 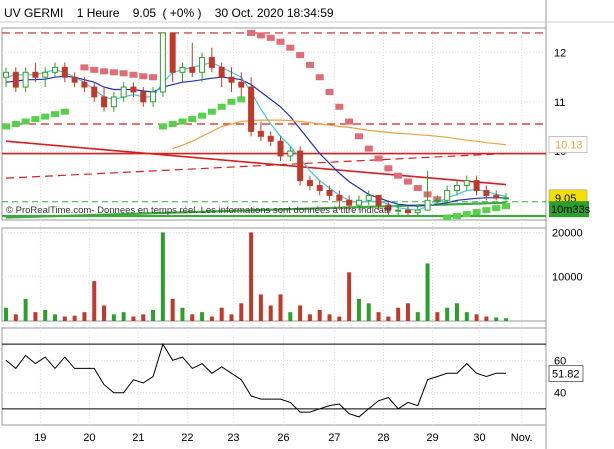 What do you see at coordinates (233, 438) in the screenshot?
I see `x-tick-label: 23` at bounding box center [233, 438].